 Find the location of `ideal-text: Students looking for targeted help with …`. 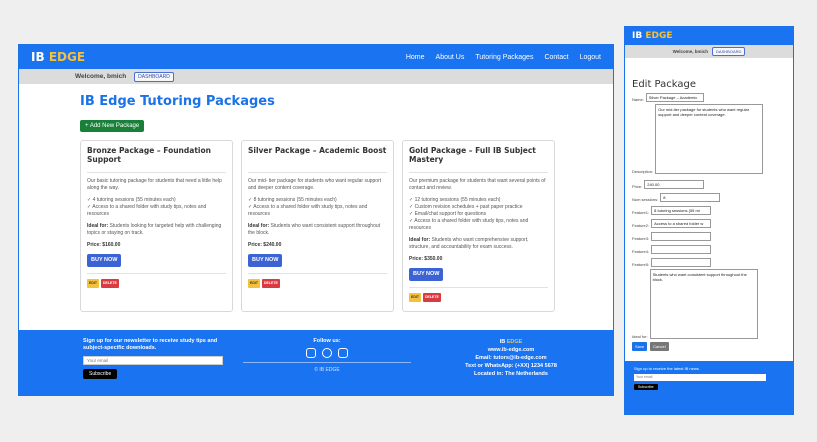

ideal-text: Students looking for targeted help with … is located at coordinates (154, 229).